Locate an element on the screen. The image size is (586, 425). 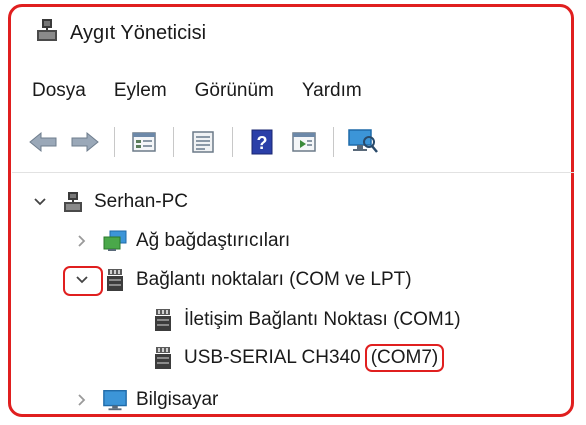
toolbar-divider is located at coordinates (293, 172).